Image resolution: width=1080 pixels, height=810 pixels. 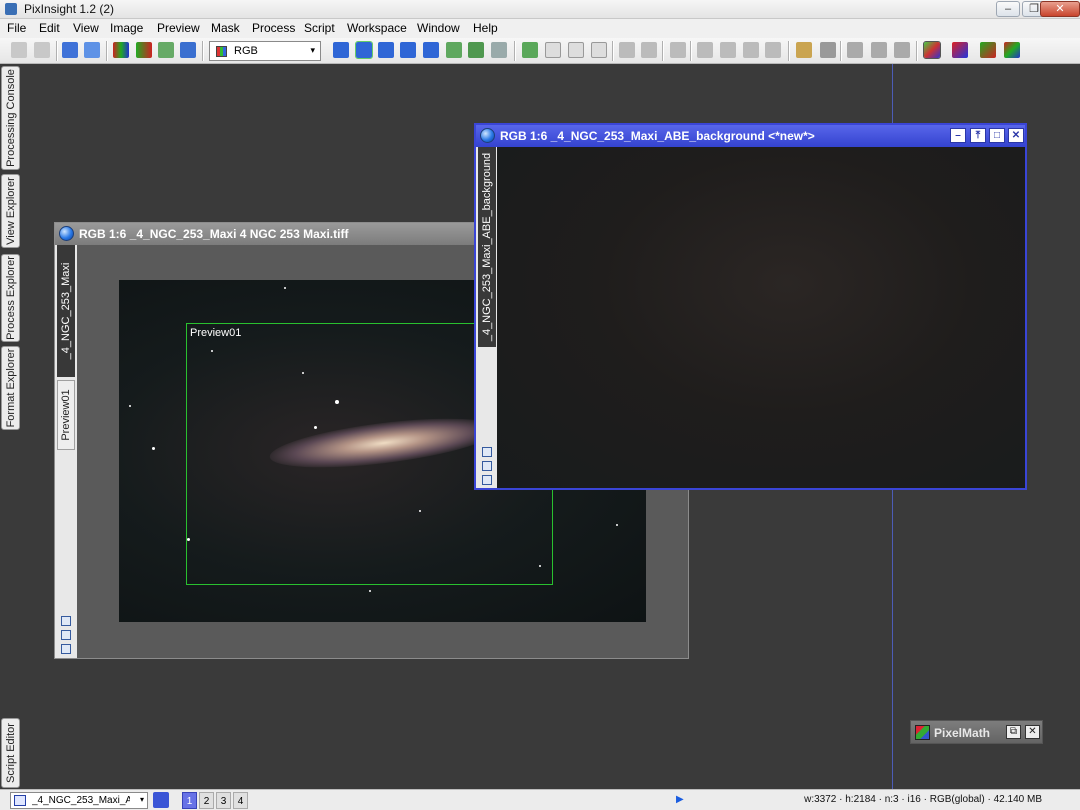 What do you see at coordinates (206, 800) in the screenshot?
I see `workspace-2-button: 2` at bounding box center [206, 800].